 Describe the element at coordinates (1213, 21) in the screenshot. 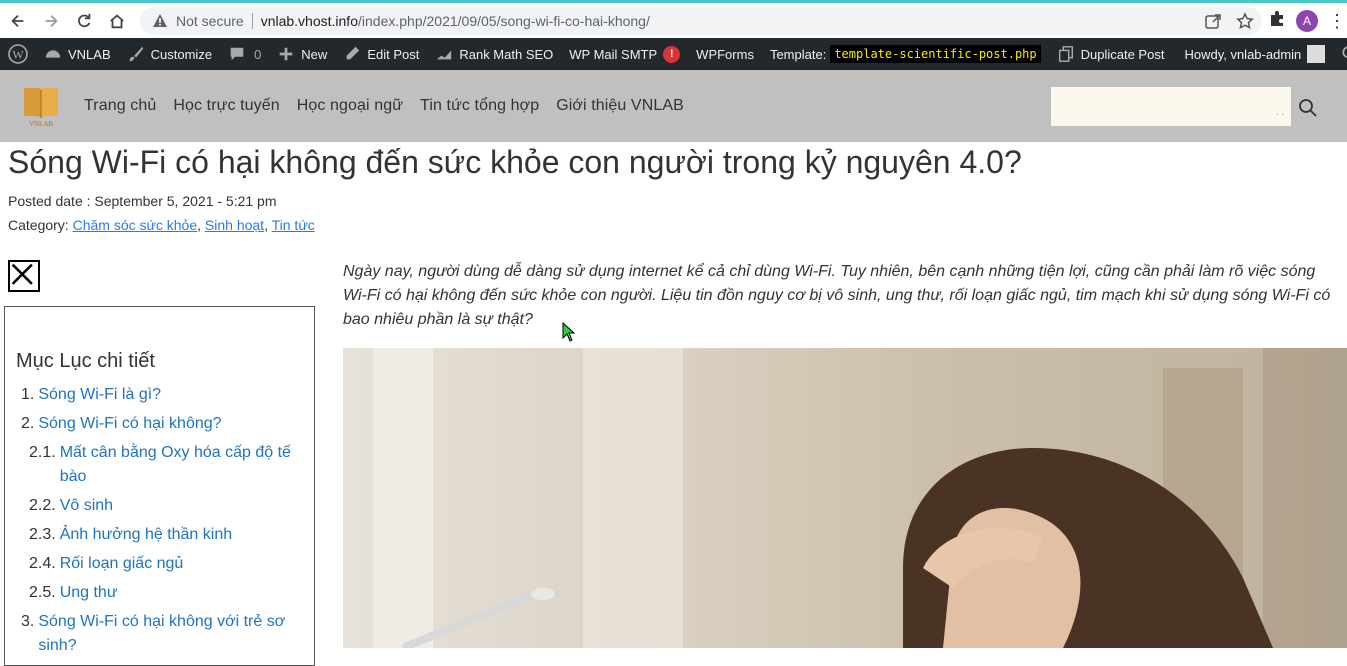

I see `share-icon` at that location.